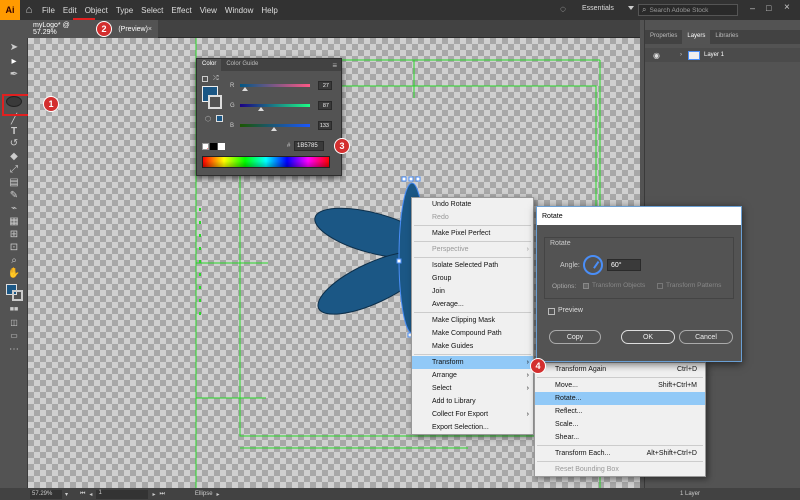  I want to click on menu-view: View, so click(208, 10).